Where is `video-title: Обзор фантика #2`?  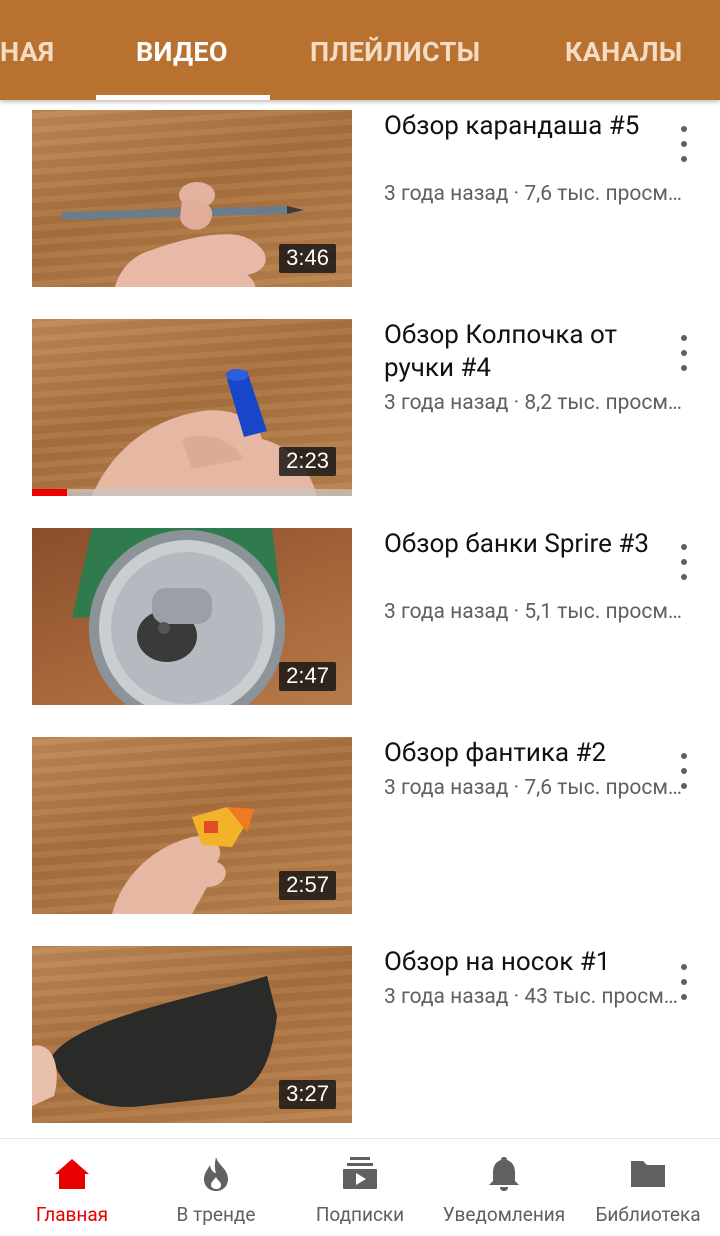
video-title: Обзор фантика #2 is located at coordinates (524, 753).